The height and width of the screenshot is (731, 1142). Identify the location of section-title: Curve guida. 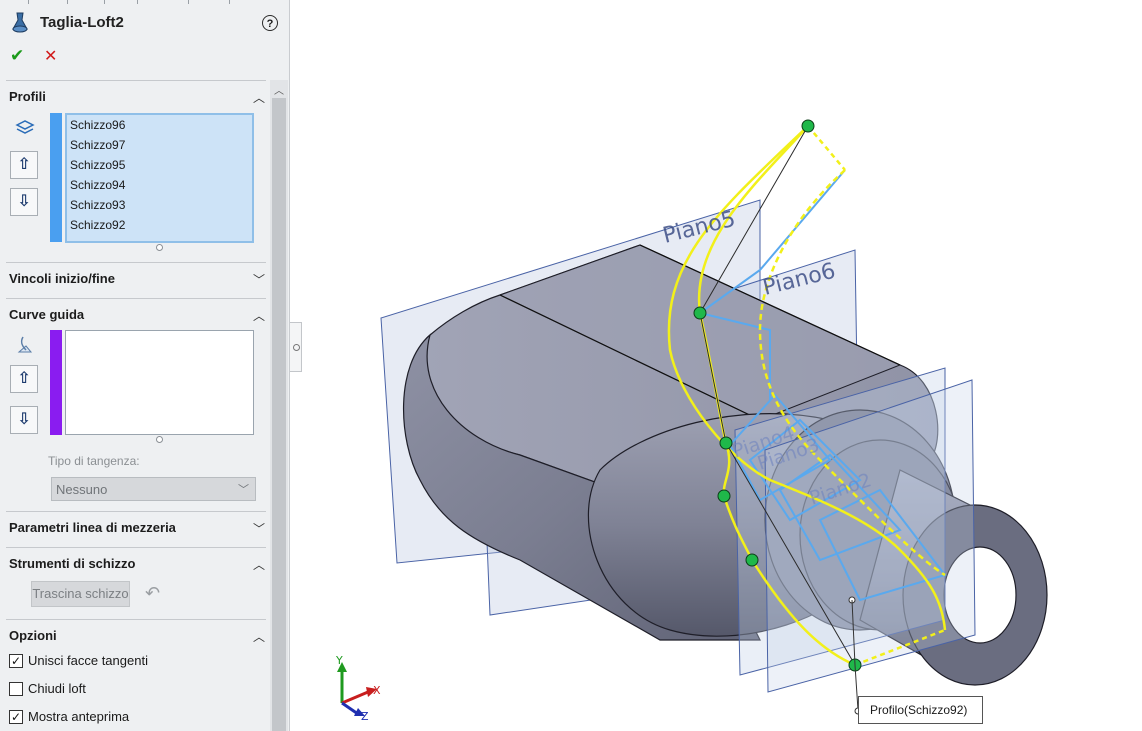
(47, 314).